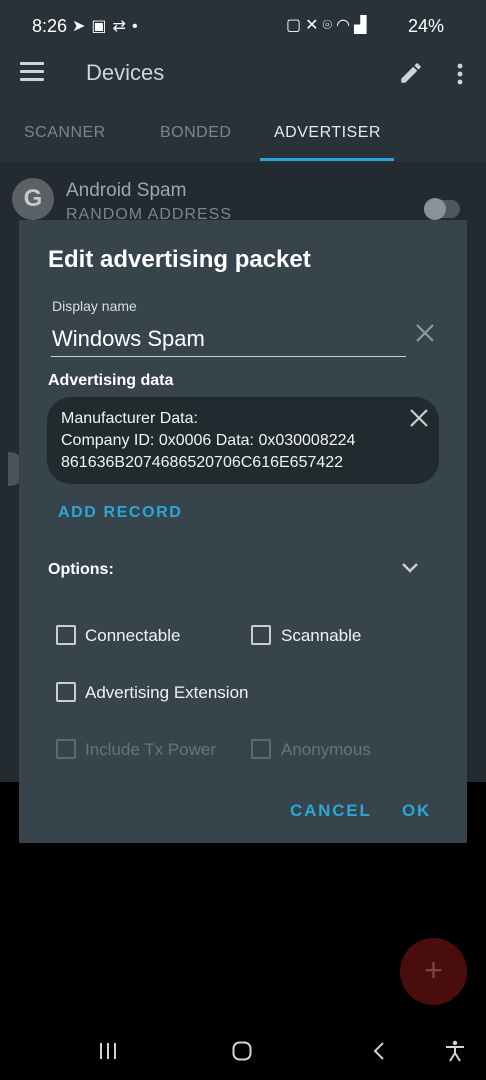  I want to click on nfc-icon: ▢, so click(296, 25).